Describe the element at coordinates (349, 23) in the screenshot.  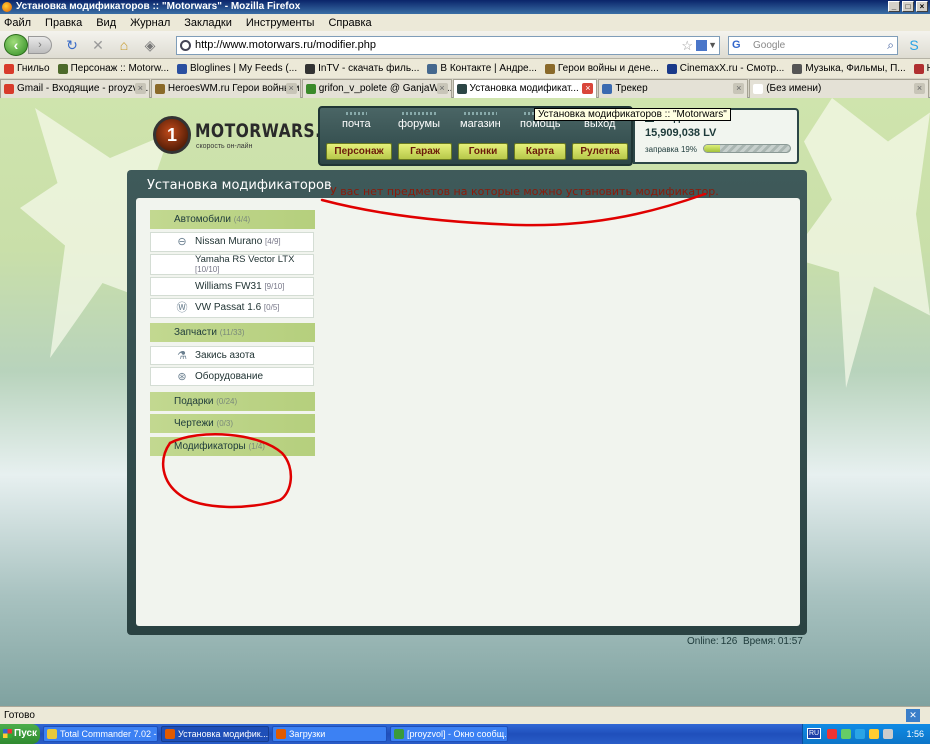
I see `menu-help: Справка` at that location.